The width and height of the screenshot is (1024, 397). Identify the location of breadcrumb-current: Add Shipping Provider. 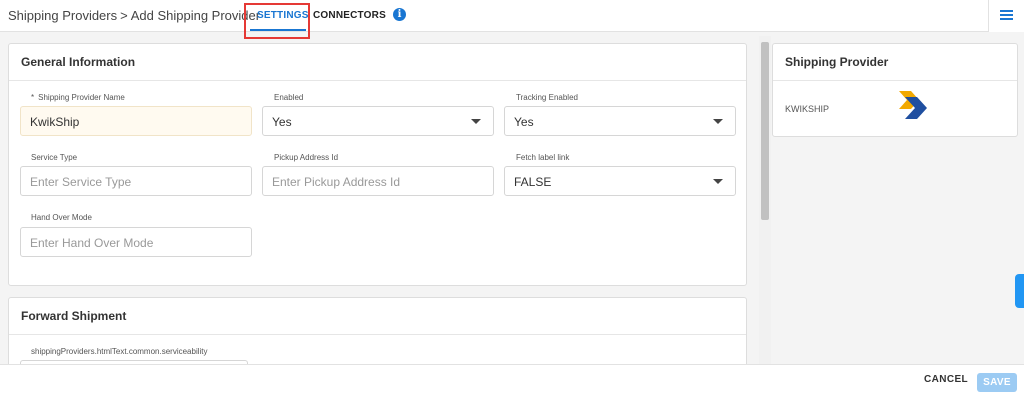
(195, 15).